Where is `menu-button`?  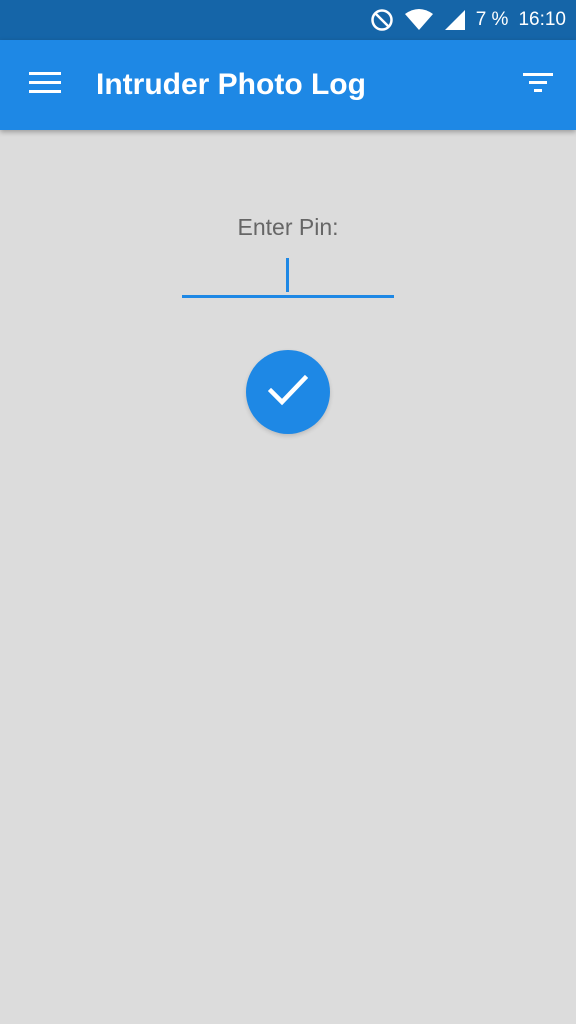 menu-button is located at coordinates (45, 85).